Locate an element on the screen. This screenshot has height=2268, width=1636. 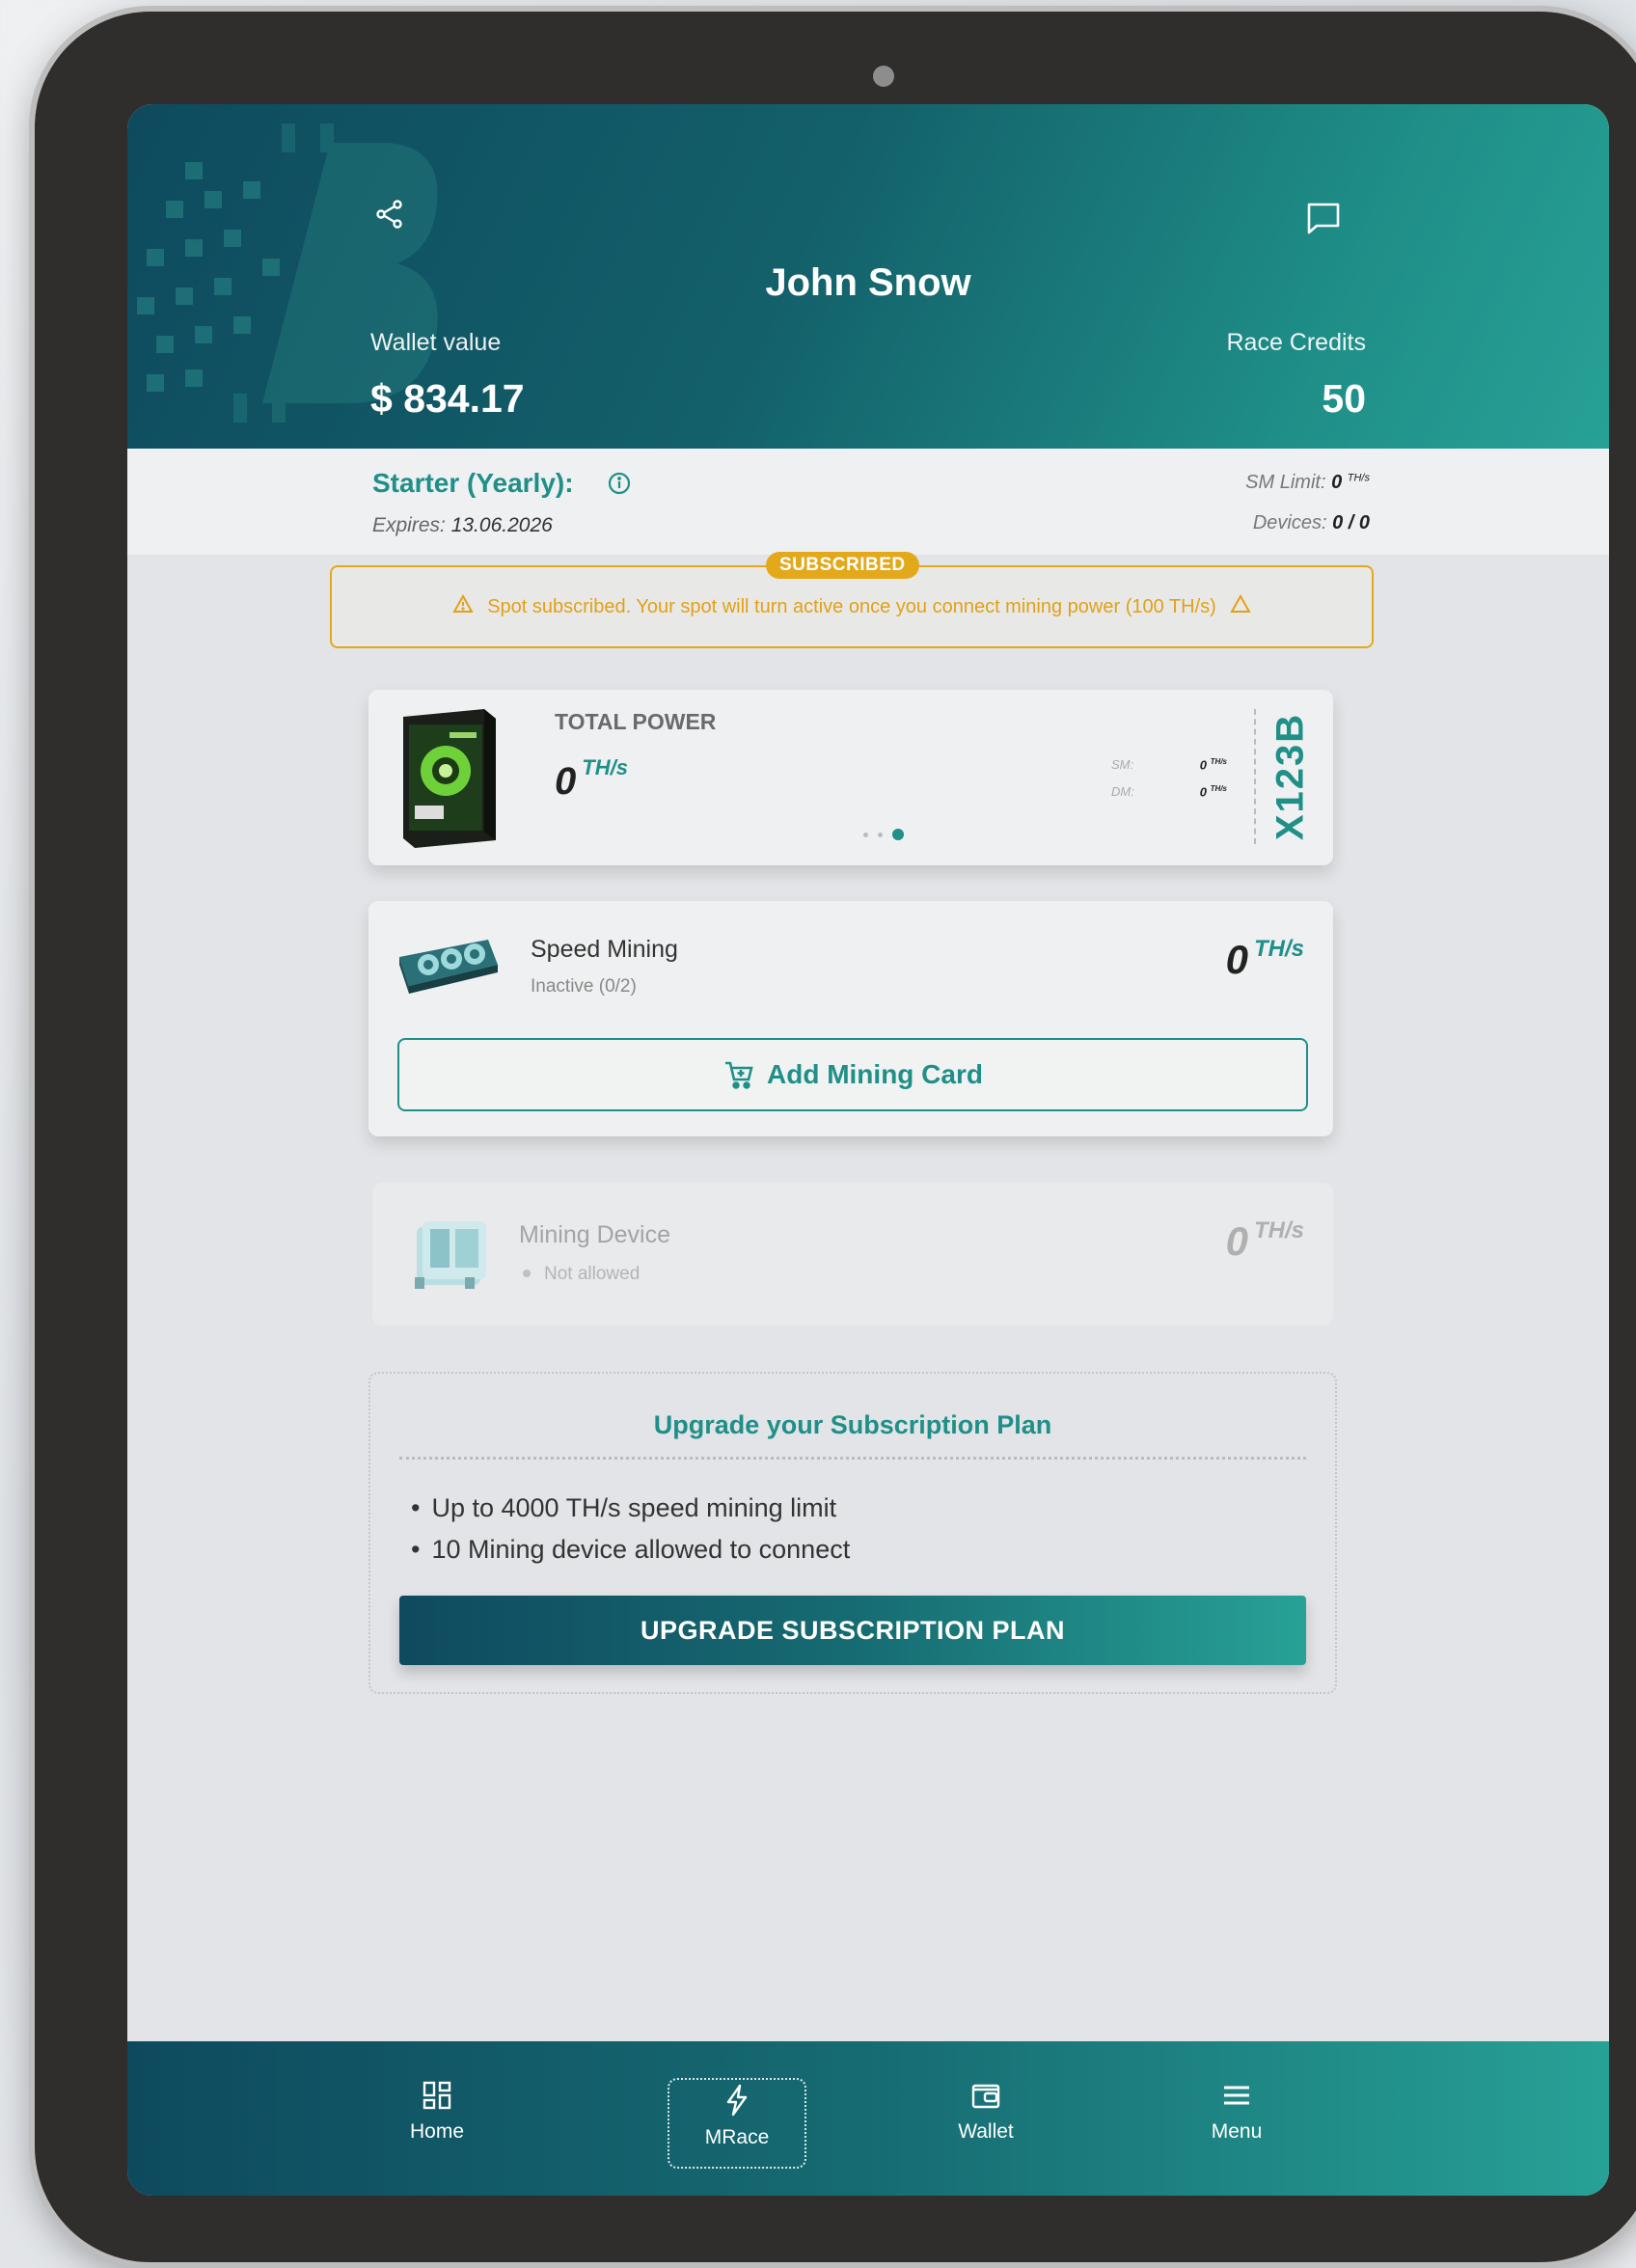
dm-mini: DM: 0 TH/s is located at coordinates (1169, 792).